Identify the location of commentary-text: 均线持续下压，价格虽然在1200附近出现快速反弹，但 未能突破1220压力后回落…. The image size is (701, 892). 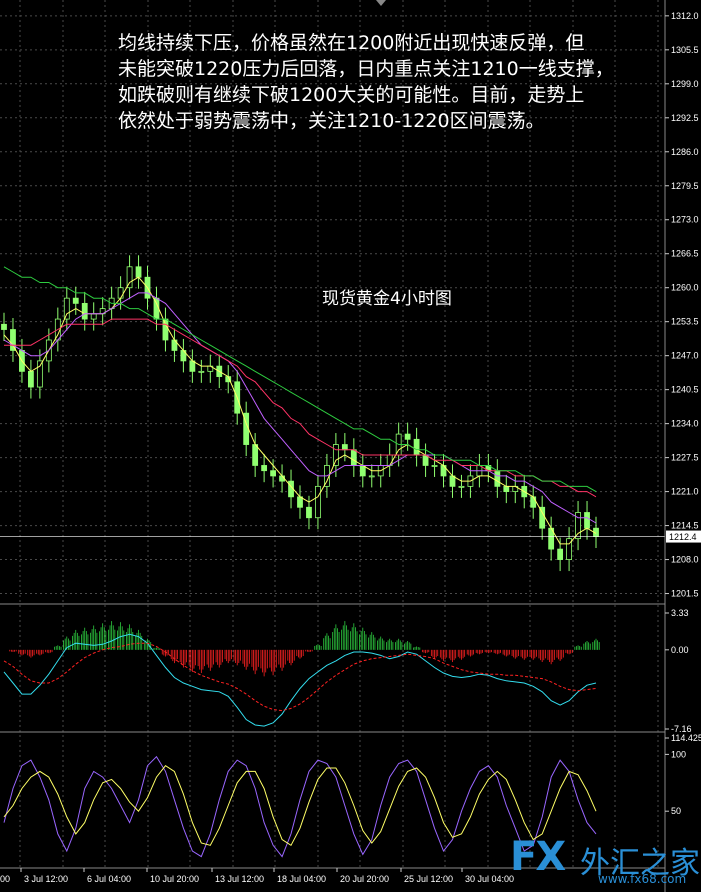
(366, 82).